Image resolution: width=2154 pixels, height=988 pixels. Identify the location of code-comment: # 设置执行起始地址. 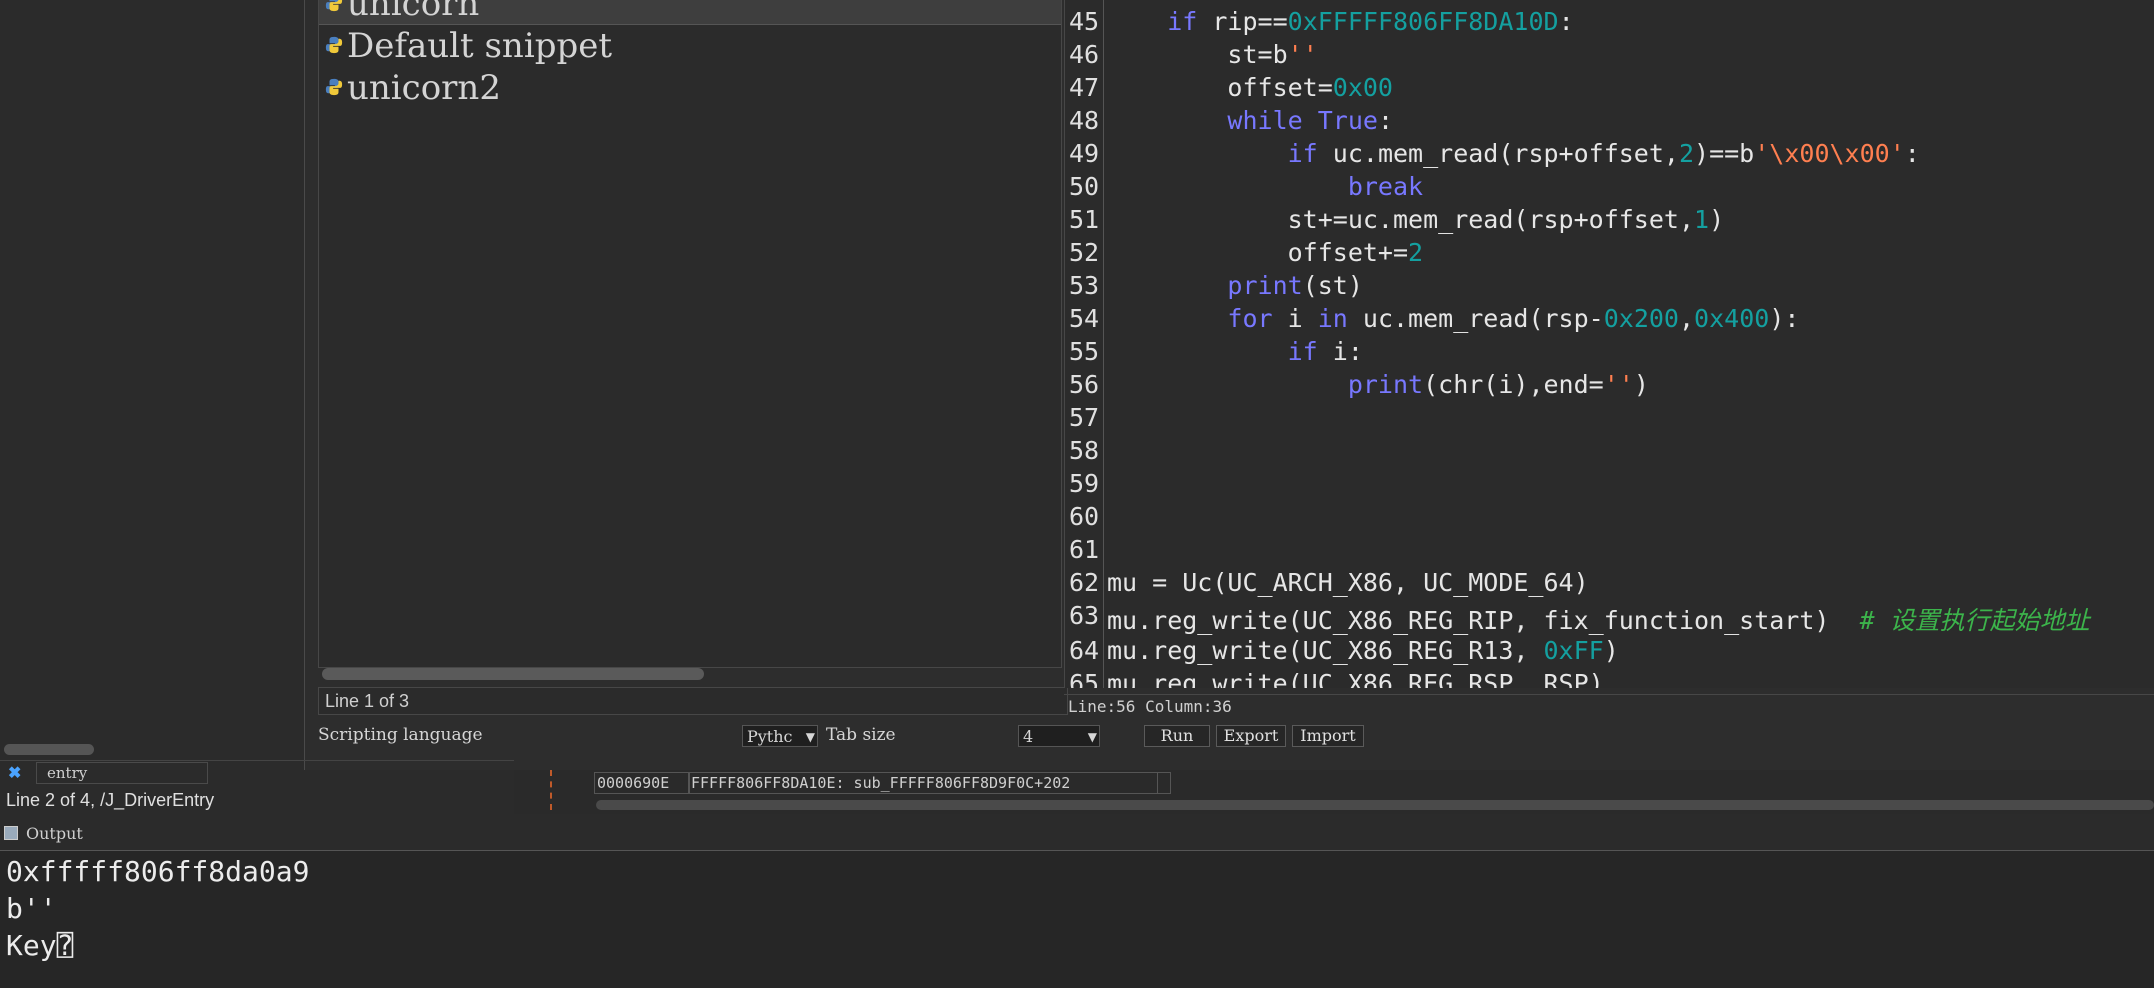
(1974, 620).